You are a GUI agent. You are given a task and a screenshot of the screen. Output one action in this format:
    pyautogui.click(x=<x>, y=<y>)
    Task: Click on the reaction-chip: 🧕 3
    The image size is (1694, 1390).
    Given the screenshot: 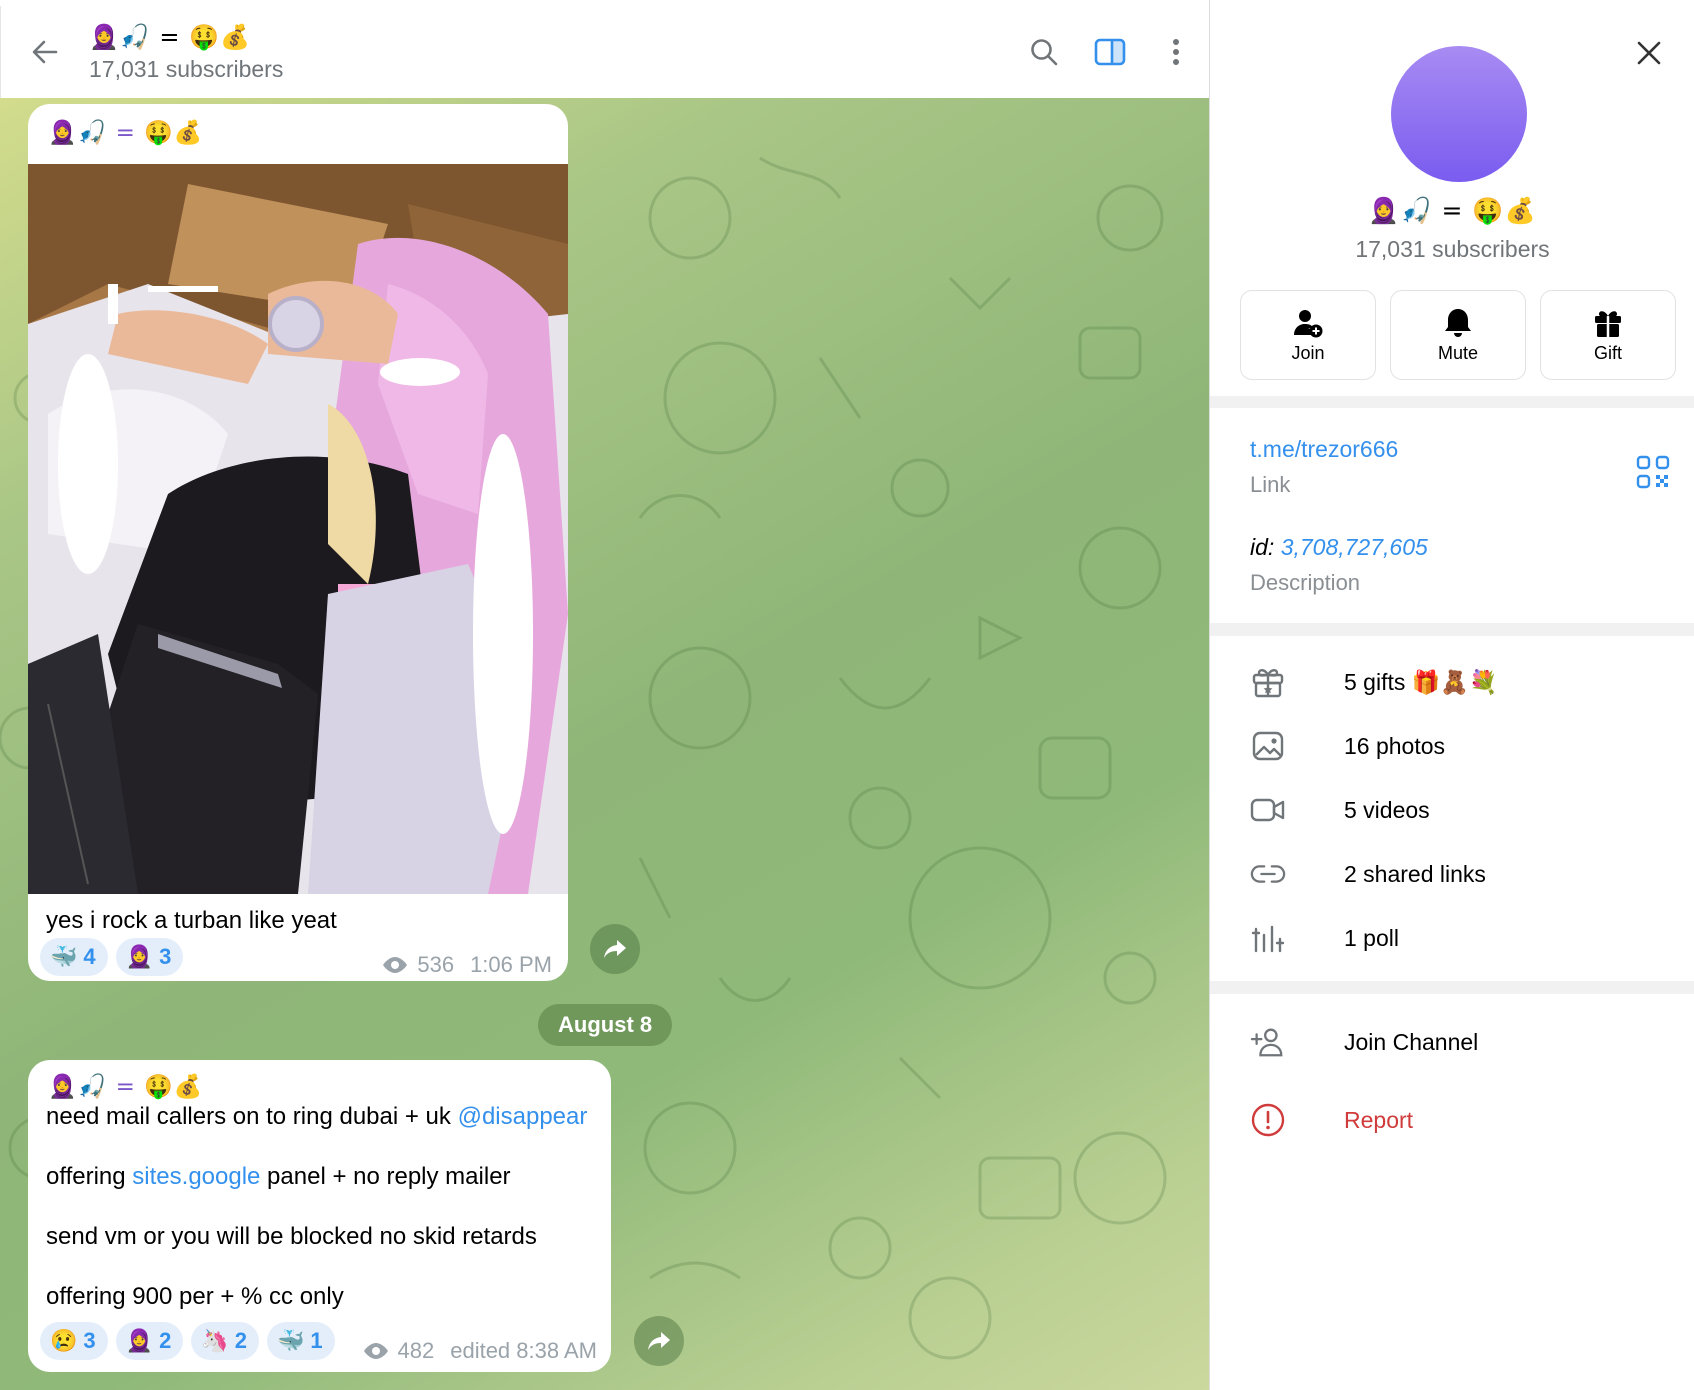 What is the action you would take?
    pyautogui.click(x=149, y=957)
    